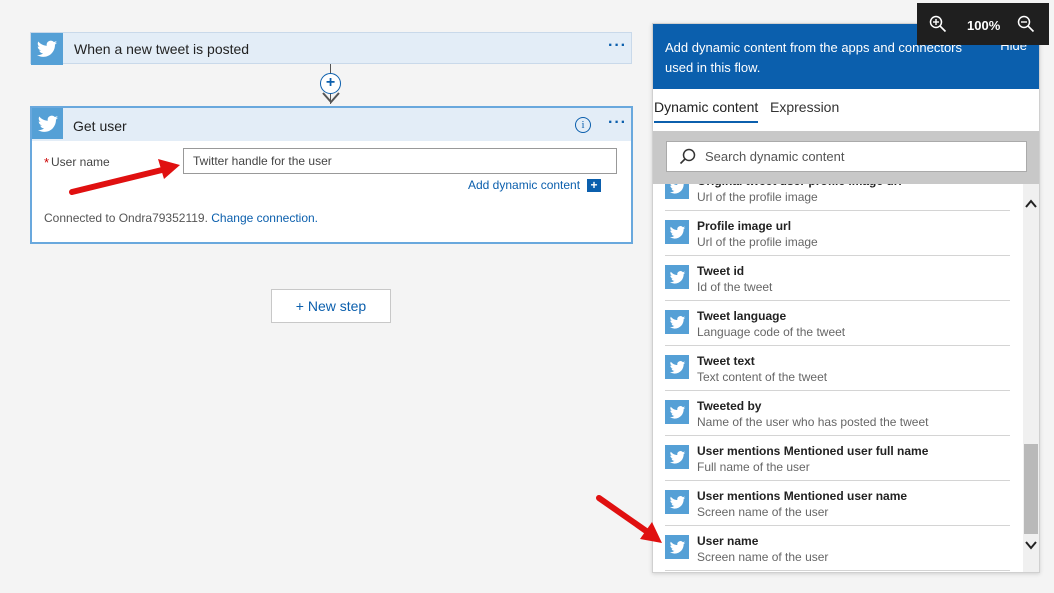  Describe the element at coordinates (47, 162) in the screenshot. I see `required-marker: *` at that location.